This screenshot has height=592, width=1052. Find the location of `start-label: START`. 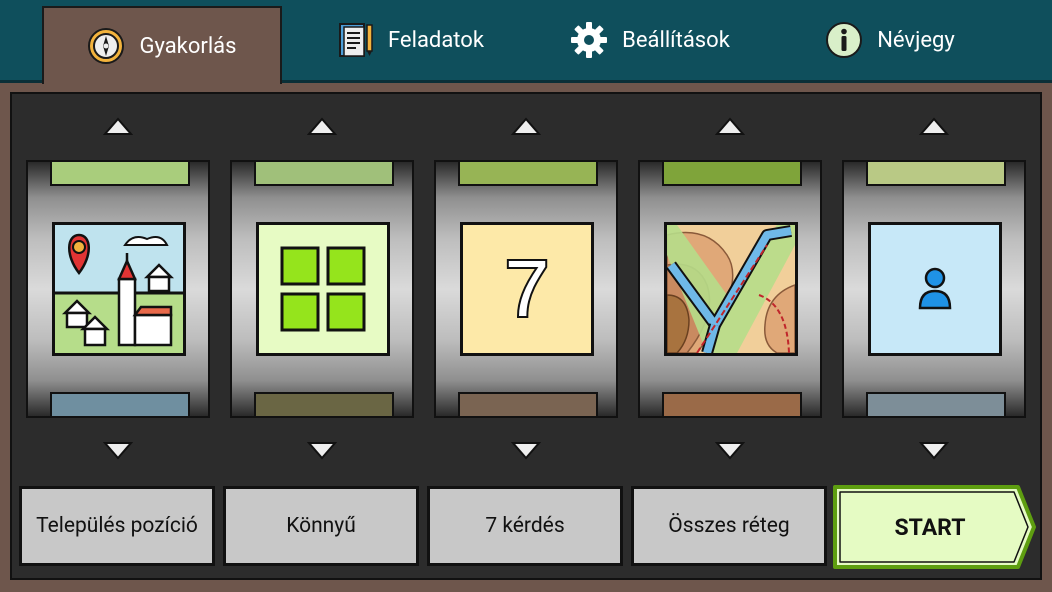

start-label: START is located at coordinates (930, 527).